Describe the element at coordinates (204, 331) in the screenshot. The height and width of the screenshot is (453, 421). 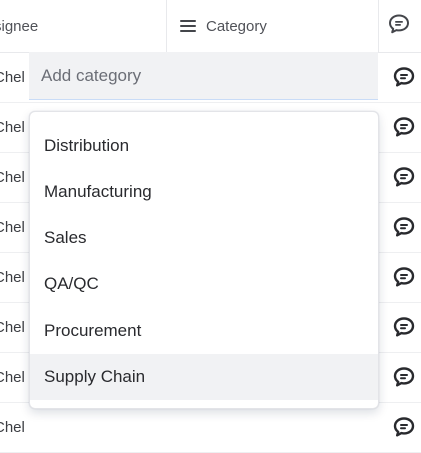
I see `category-option: Procurement` at that location.